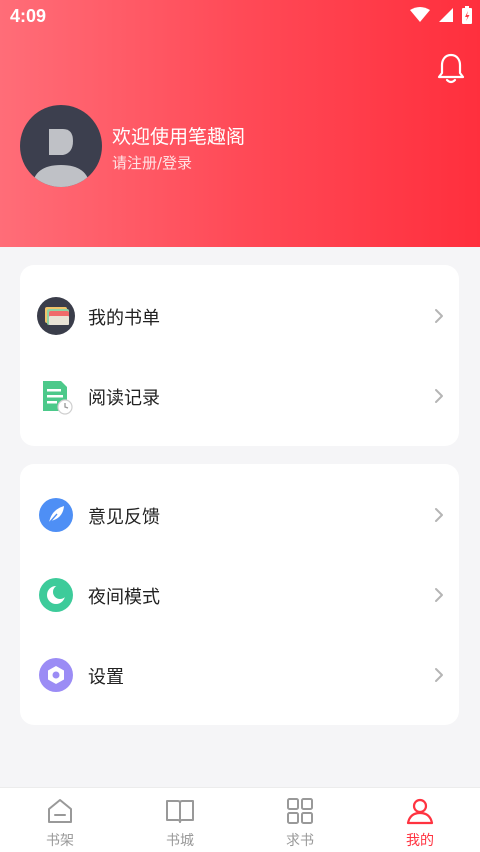 This screenshot has width=480, height=852. I want to click on tab-label: 书架, so click(60, 841).